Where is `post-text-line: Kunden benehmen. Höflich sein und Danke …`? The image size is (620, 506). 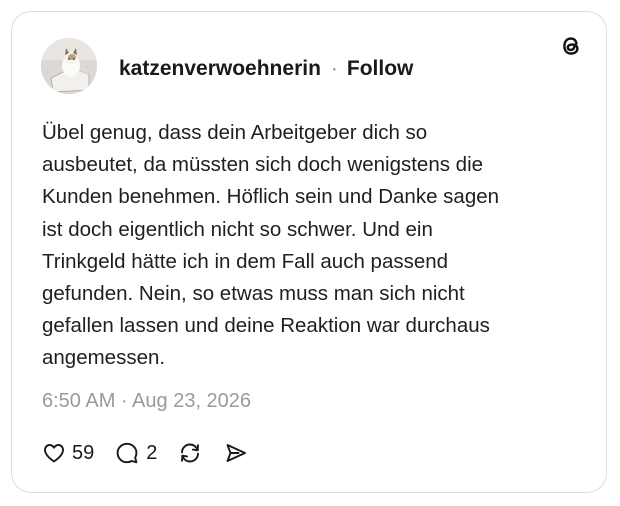
post-text-line: Kunden benehmen. Höflich sein und Danke … is located at coordinates (271, 197).